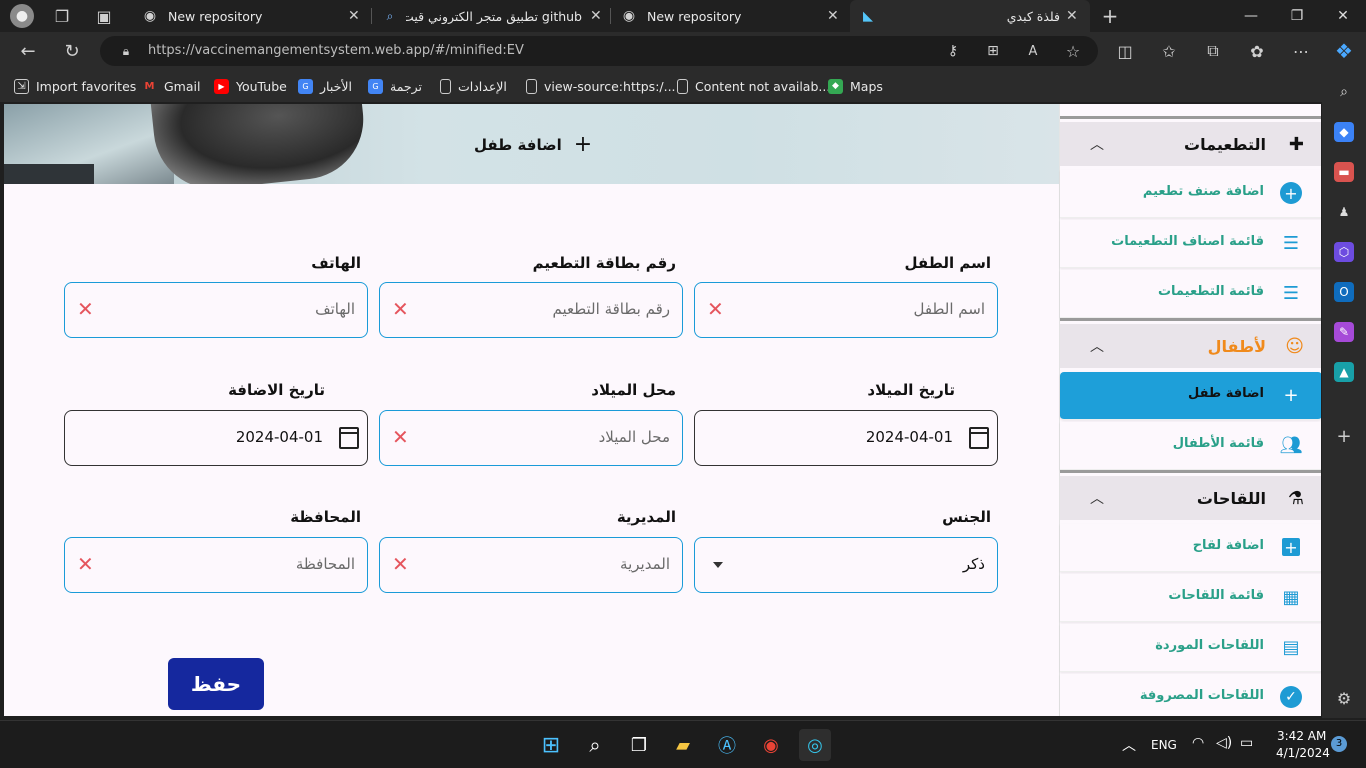 The image size is (1366, 768). I want to click on back-icon: ←, so click(28, 51).